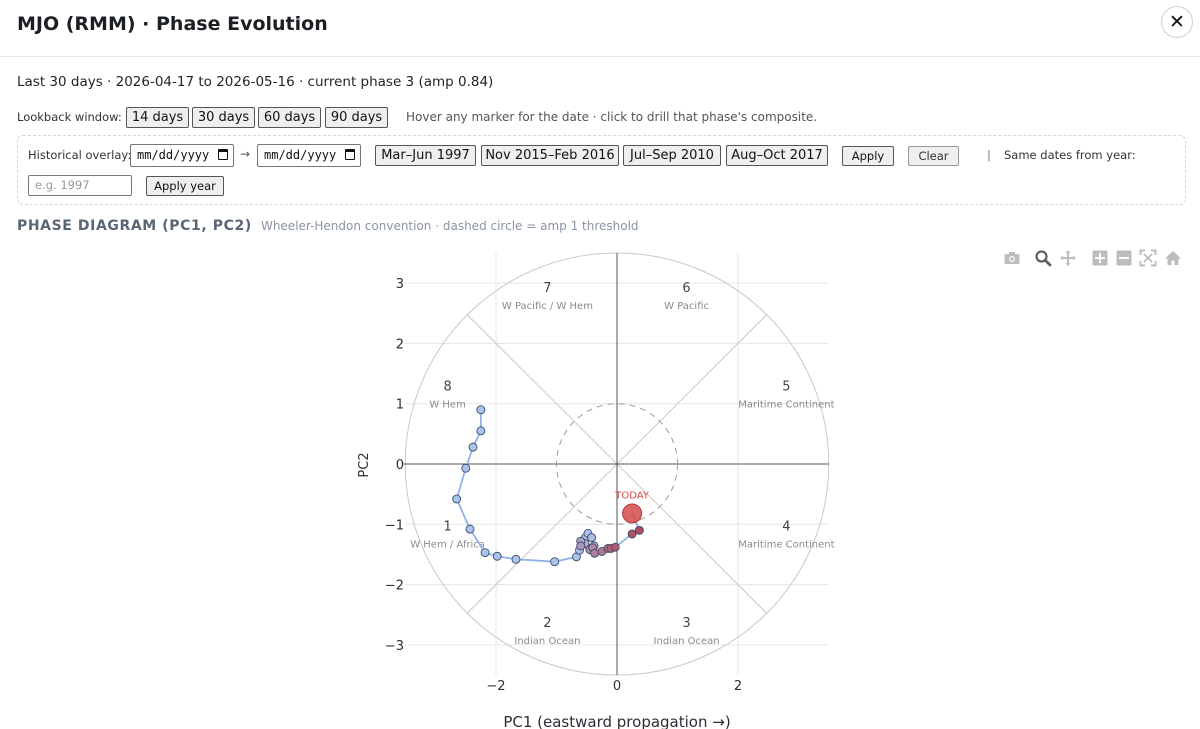 The width and height of the screenshot is (1200, 729). What do you see at coordinates (738, 686) in the screenshot?
I see `x-tick-label: 2` at bounding box center [738, 686].